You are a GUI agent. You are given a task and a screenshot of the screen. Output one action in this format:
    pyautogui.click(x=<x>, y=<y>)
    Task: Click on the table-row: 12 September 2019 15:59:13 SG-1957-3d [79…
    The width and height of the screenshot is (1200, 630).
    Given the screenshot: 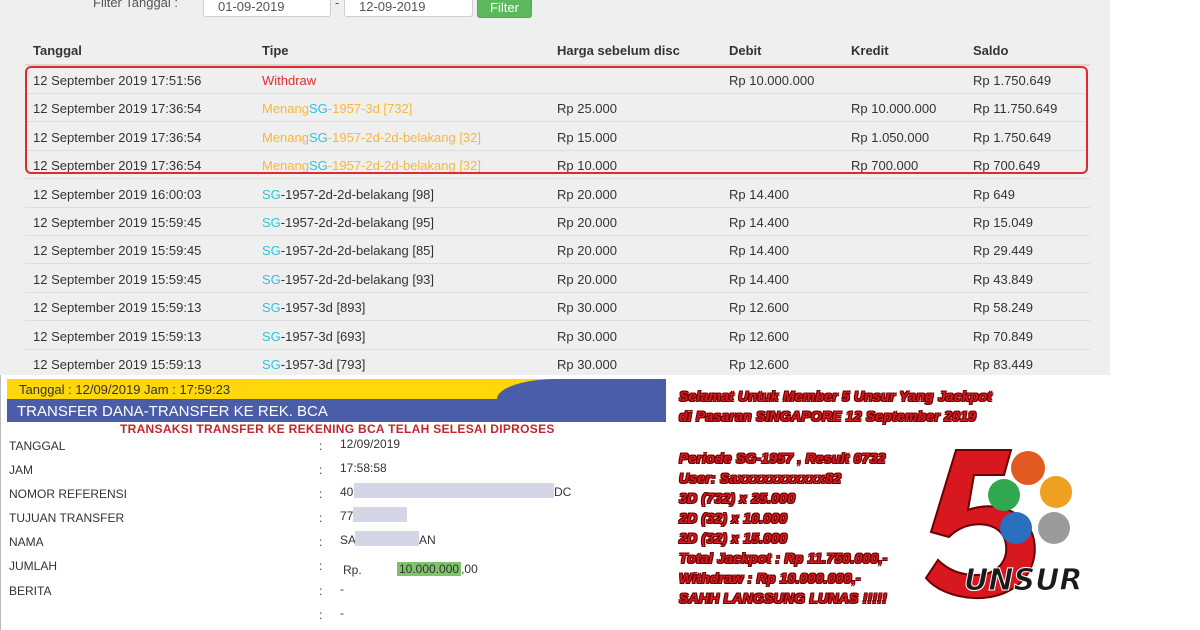 What is the action you would take?
    pyautogui.click(x=557, y=364)
    